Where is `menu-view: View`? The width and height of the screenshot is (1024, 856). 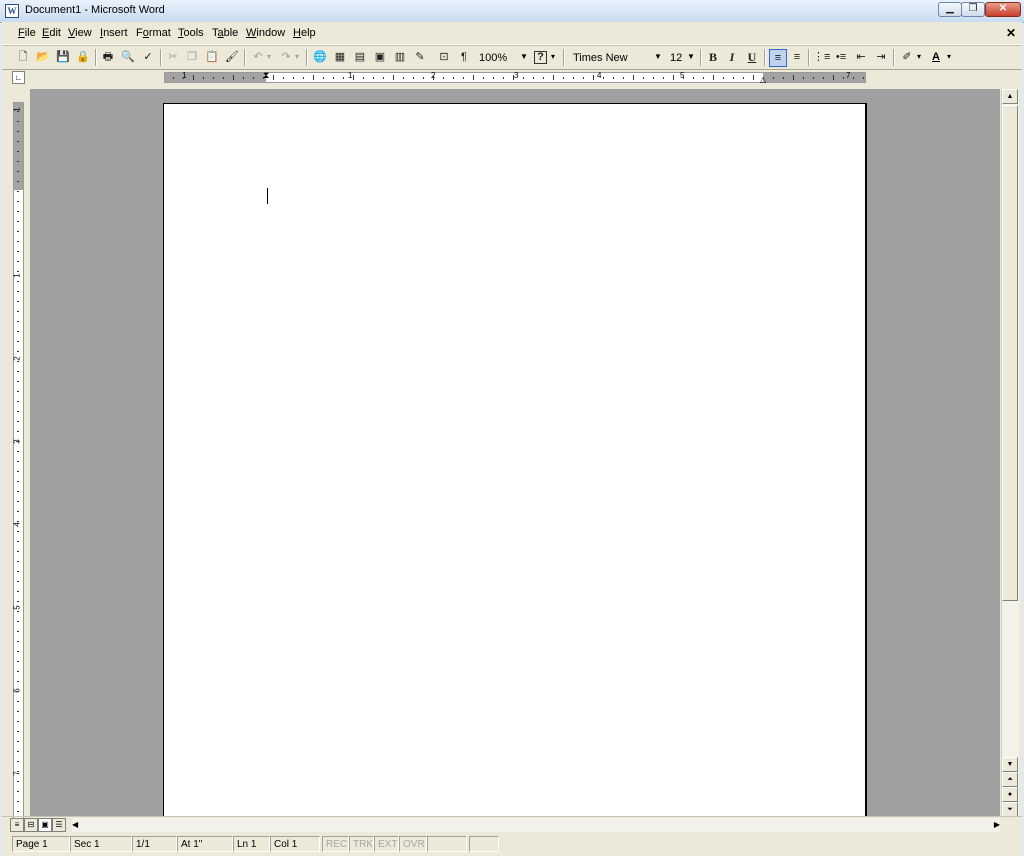
menu-view: View is located at coordinates (80, 33).